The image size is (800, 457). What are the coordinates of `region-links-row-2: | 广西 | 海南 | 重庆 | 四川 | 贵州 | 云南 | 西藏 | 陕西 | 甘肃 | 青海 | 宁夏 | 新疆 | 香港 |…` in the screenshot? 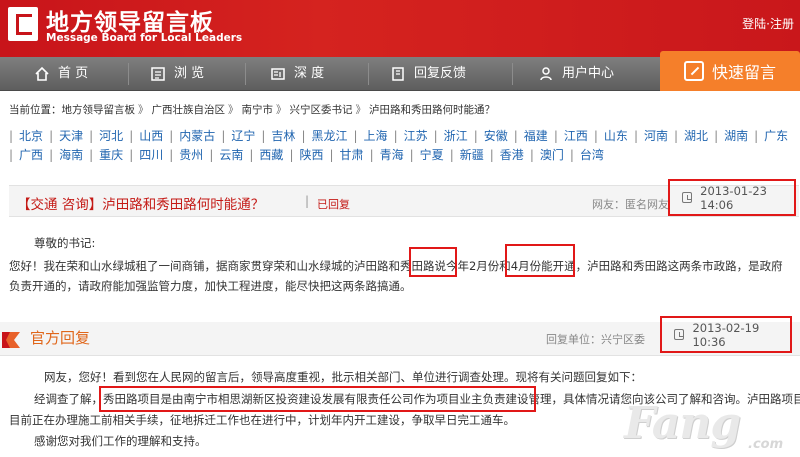 It's located at (404, 154).